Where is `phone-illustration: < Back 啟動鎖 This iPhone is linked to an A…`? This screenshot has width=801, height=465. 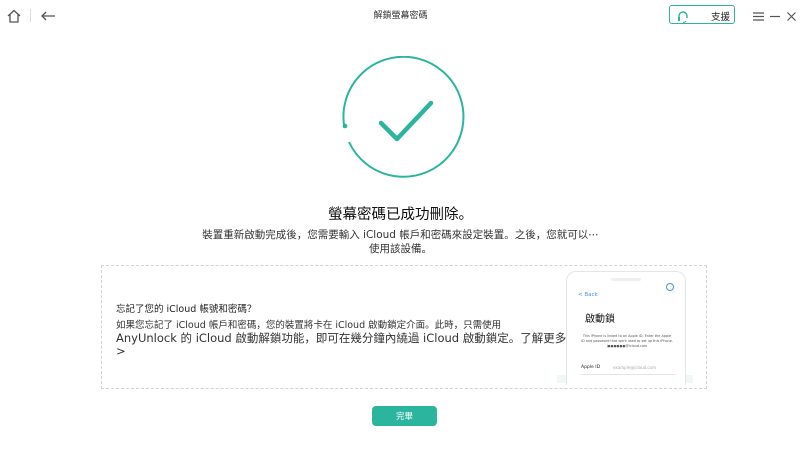 phone-illustration: < Back 啟動鎖 This iPhone is linked to an A… is located at coordinates (626, 328).